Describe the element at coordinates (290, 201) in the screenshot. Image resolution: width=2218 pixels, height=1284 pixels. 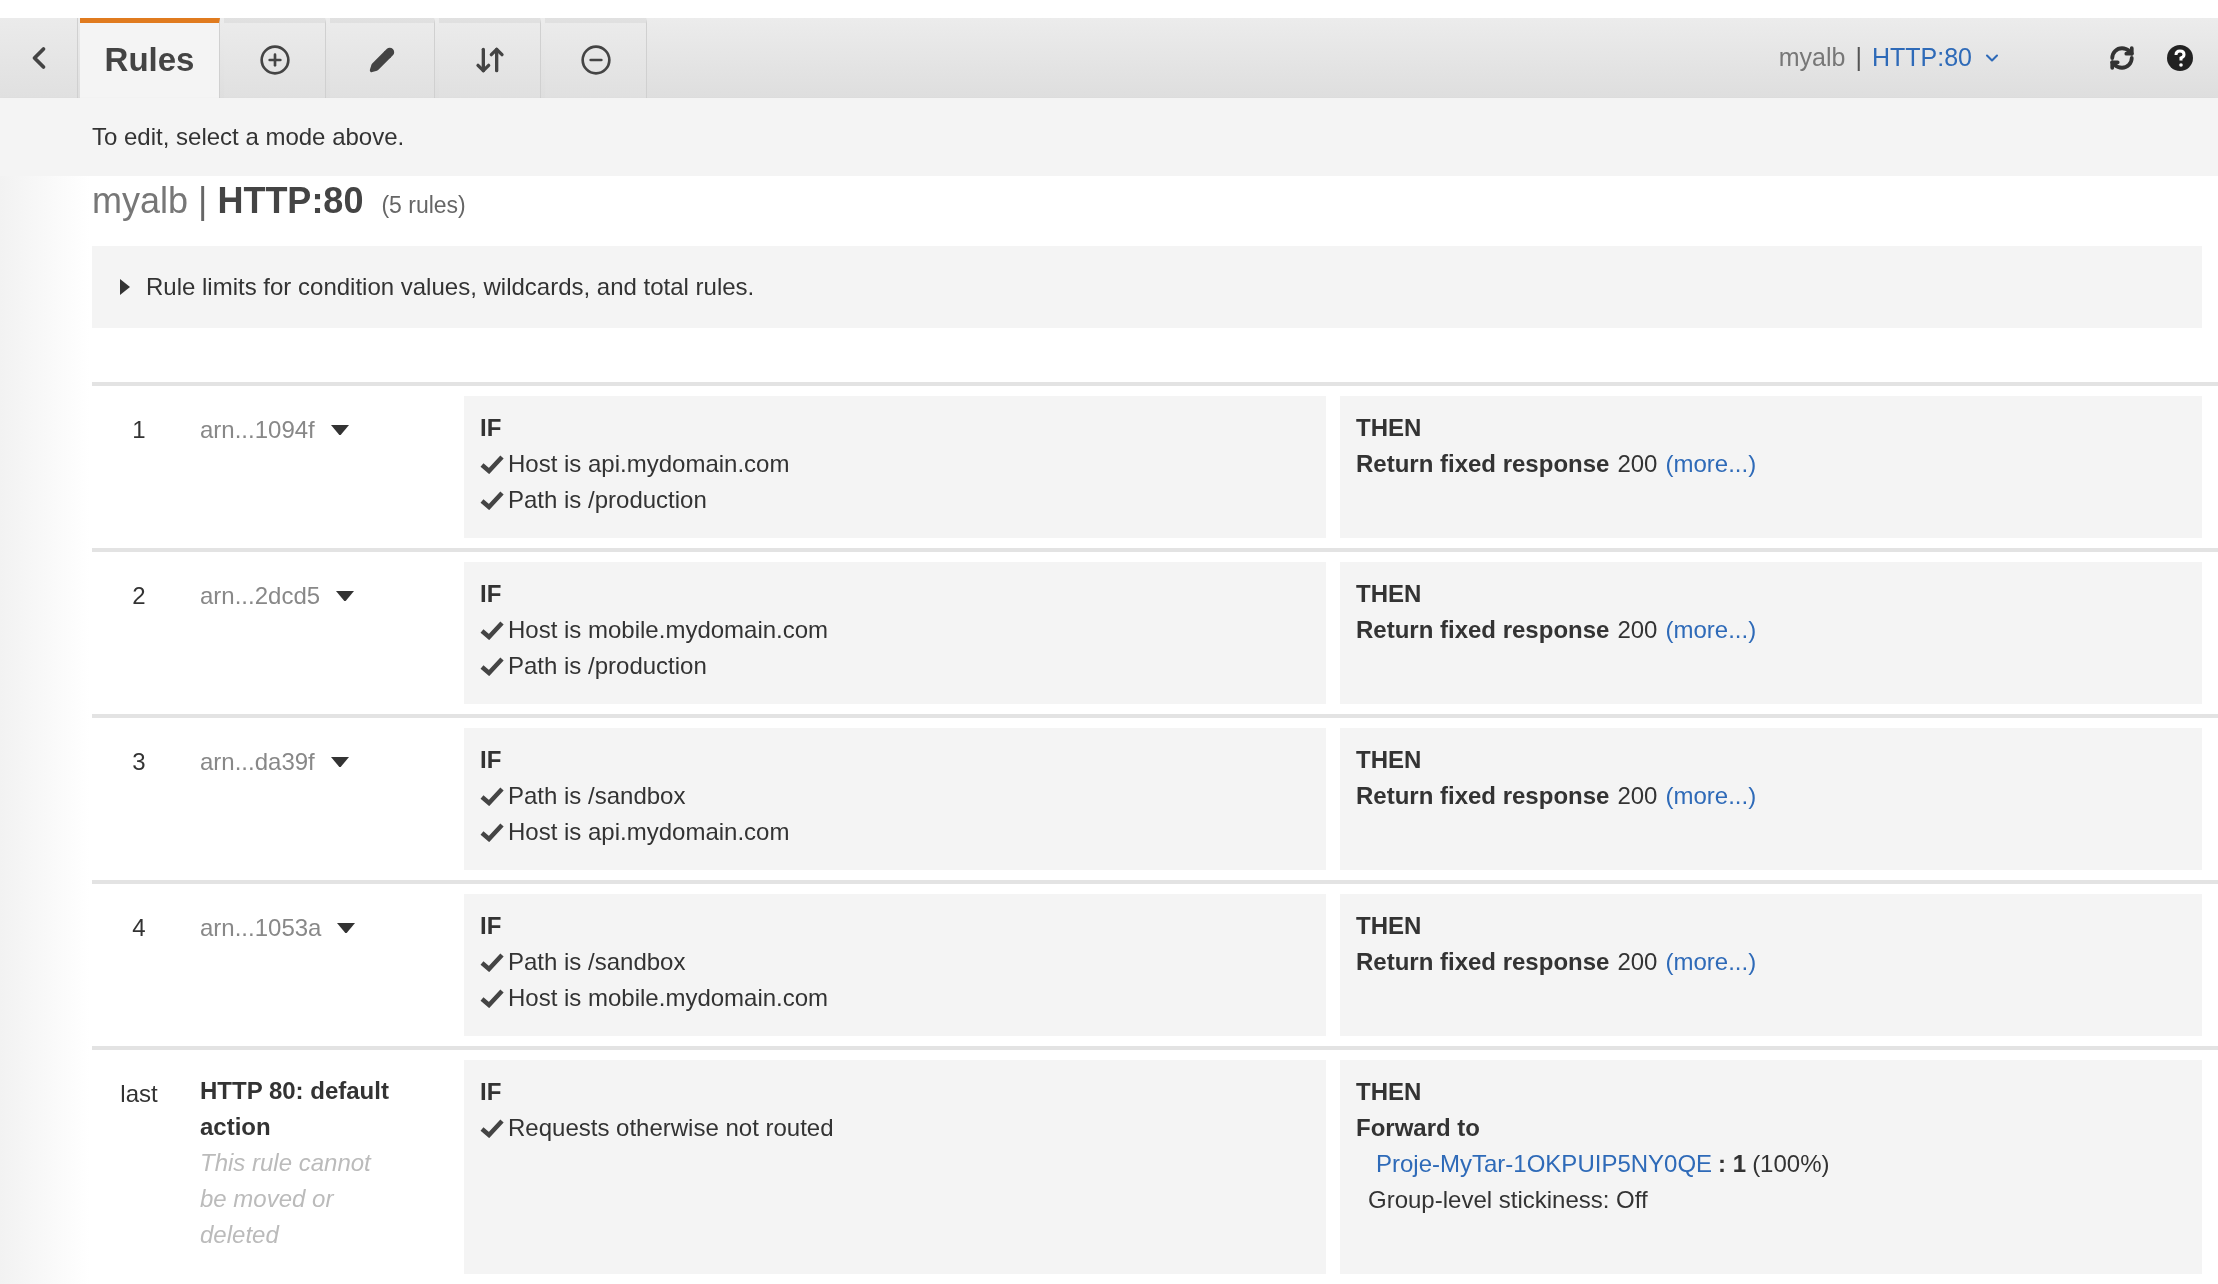
I see `listener-title: HTTP:80` at that location.